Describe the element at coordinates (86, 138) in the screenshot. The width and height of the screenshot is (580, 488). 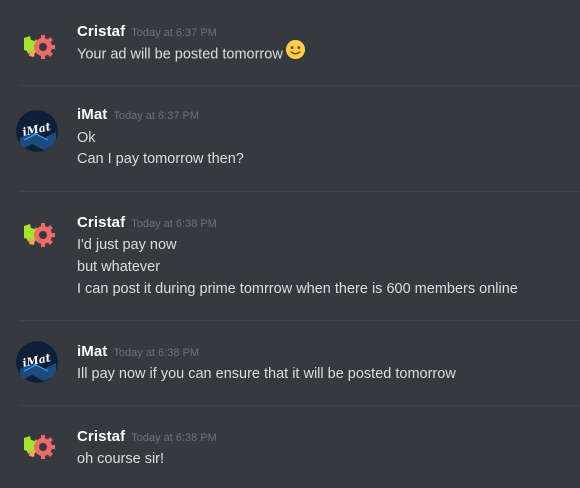
I see `message-line: Ok` at that location.